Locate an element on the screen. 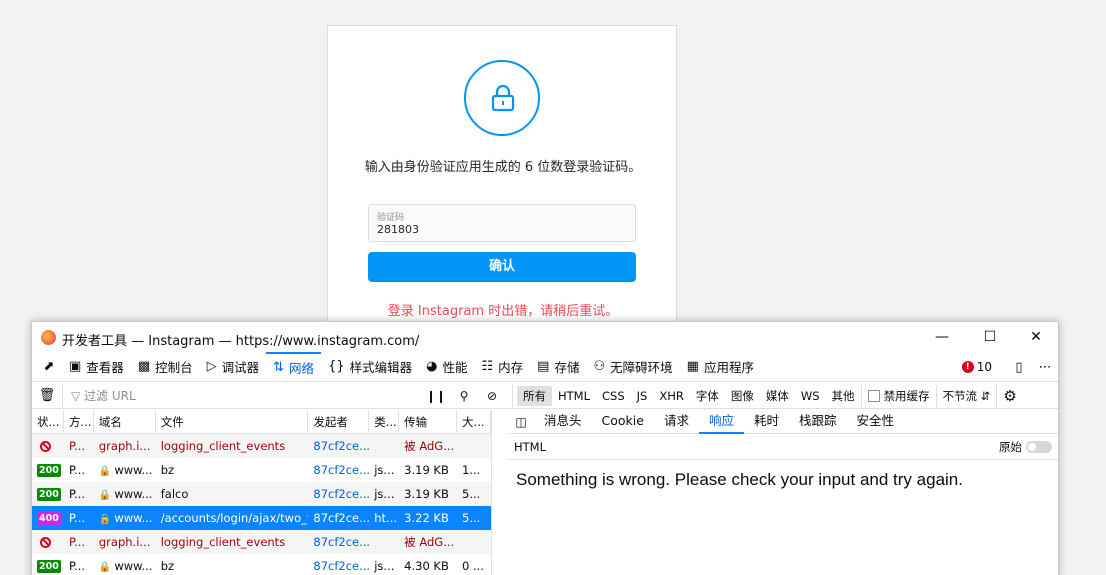 The height and width of the screenshot is (575, 1106). tab-security: 安全性 is located at coordinates (876, 422).